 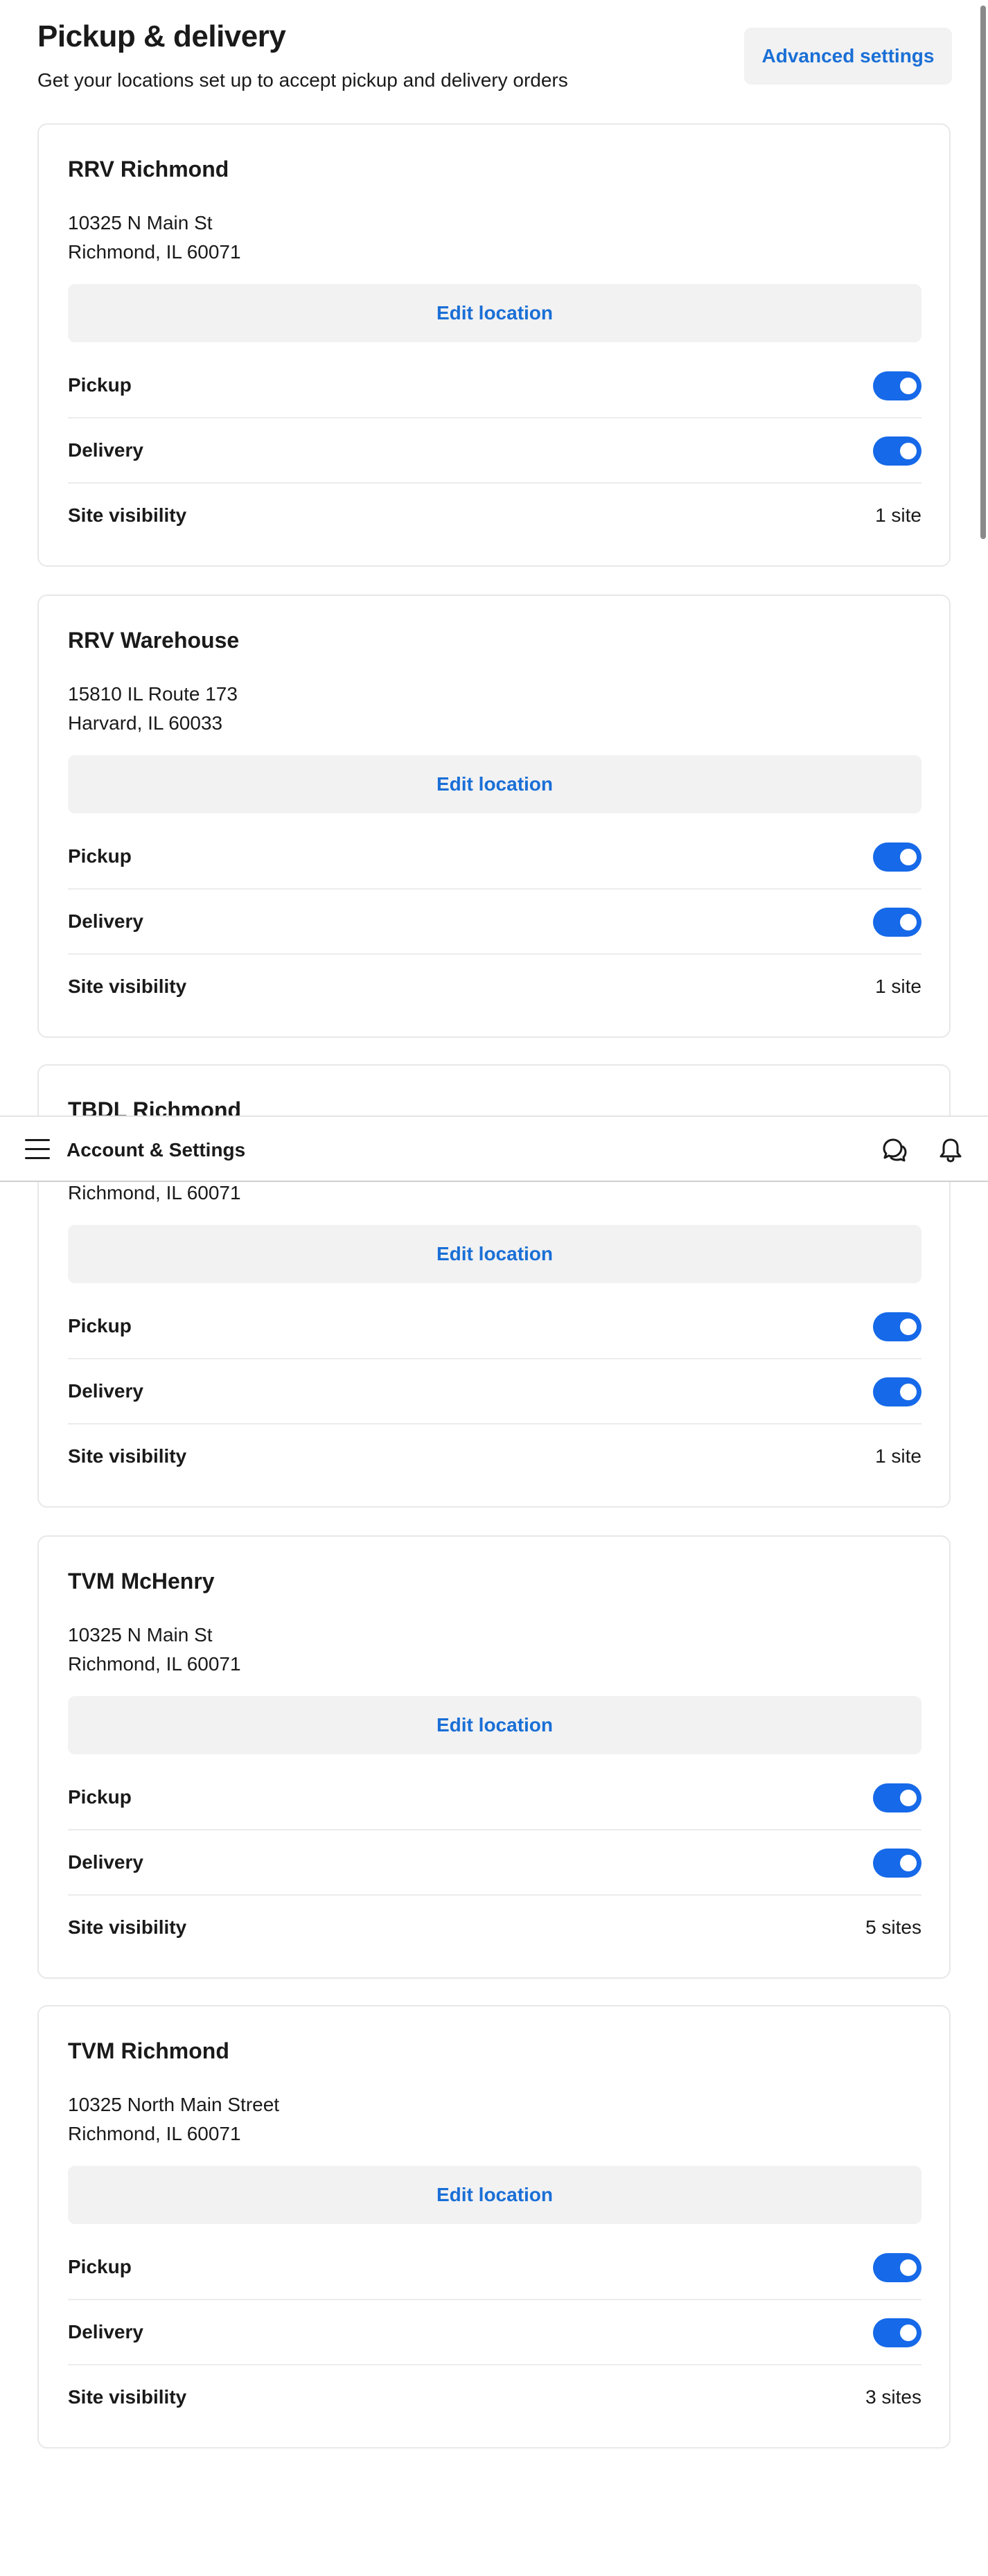 I want to click on location-address-line1: 10325 North Main Street, so click(x=174, y=2104).